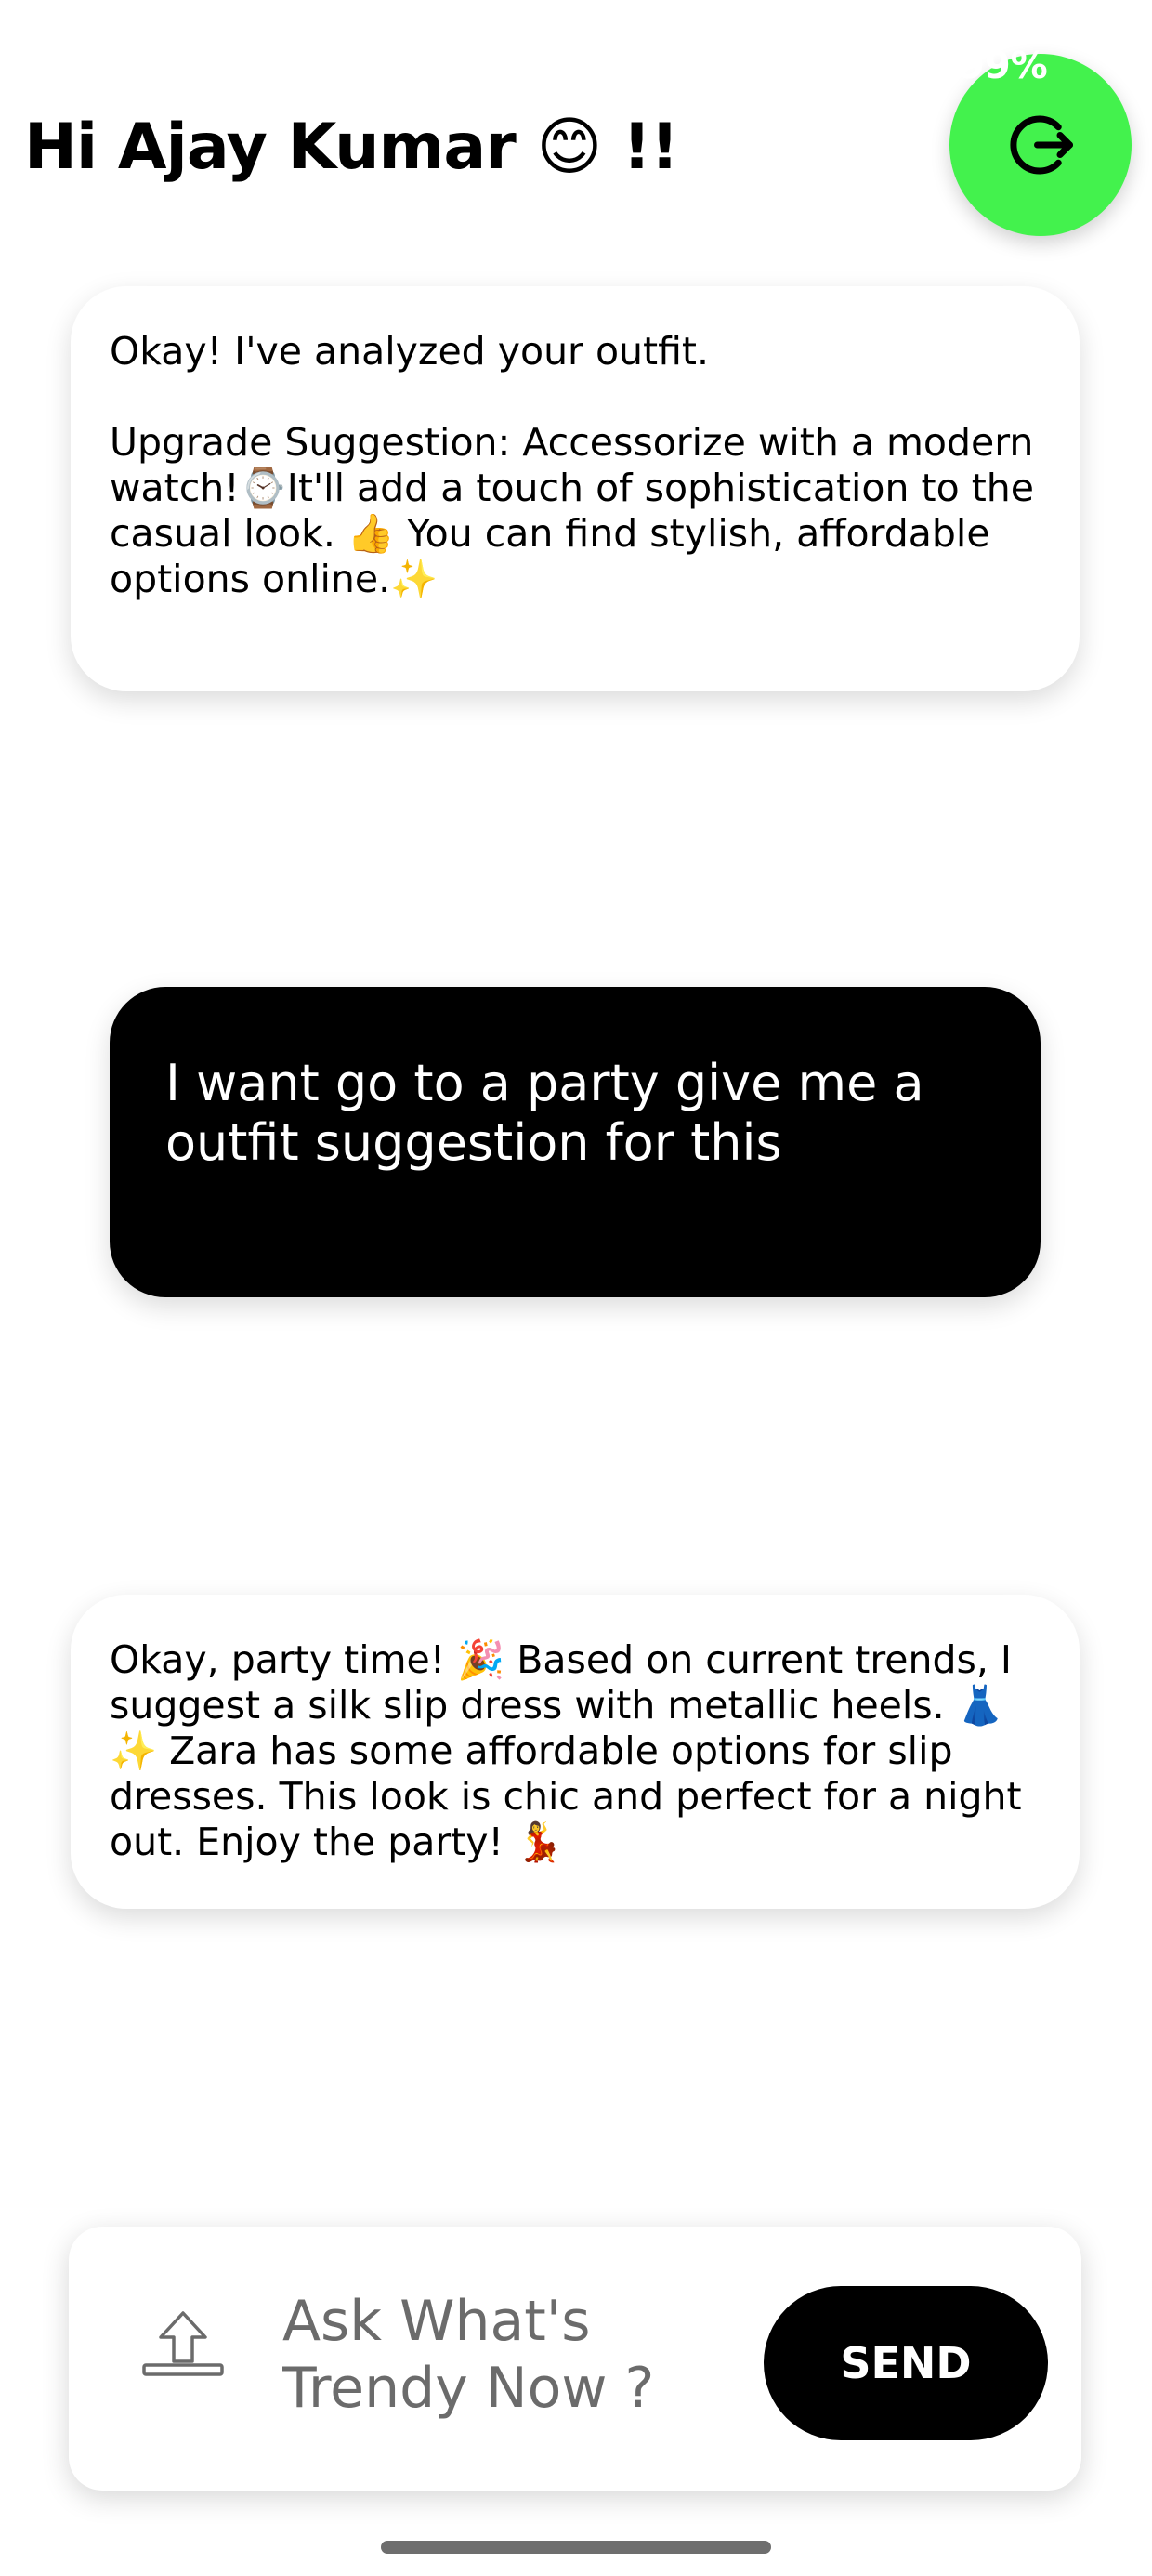 The height and width of the screenshot is (2576, 1152). I want to click on upload-button, so click(183, 2343).